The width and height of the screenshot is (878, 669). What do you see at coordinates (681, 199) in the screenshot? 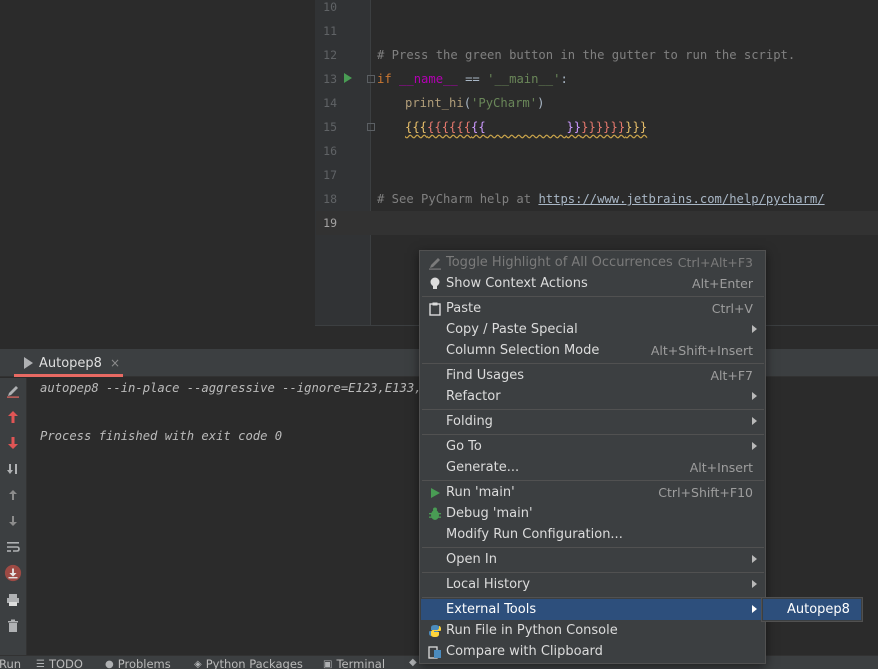
I see `help-link: https://www.jetbrains.com/help/pycharm/` at bounding box center [681, 199].